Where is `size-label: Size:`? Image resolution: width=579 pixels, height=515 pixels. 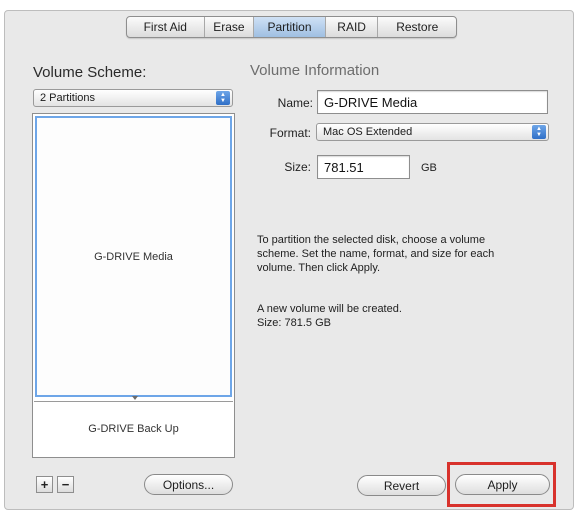
size-label: Size: is located at coordinates (297, 167).